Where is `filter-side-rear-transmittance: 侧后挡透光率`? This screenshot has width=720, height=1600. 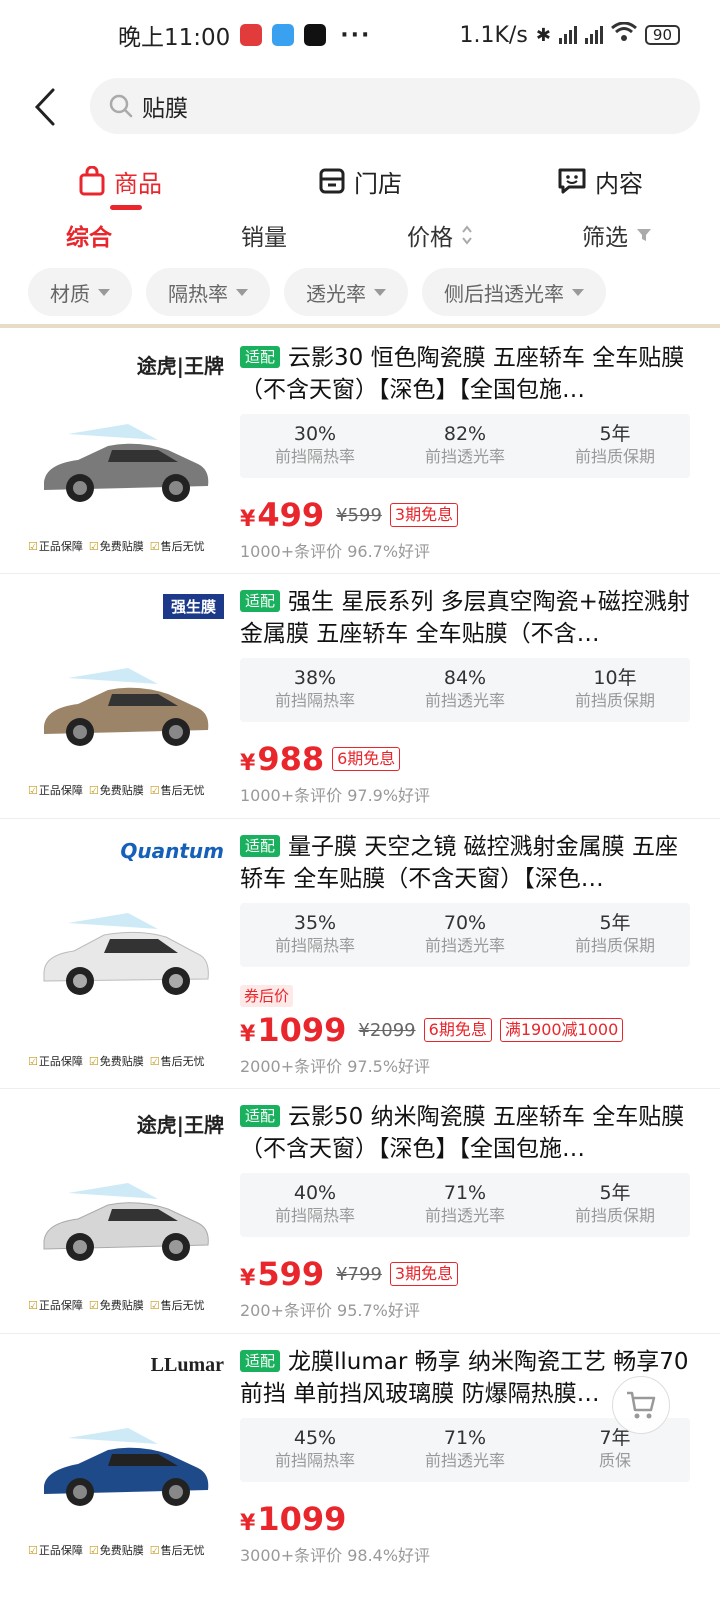
filter-side-rear-transmittance: 侧后挡透光率 is located at coordinates (514, 292).